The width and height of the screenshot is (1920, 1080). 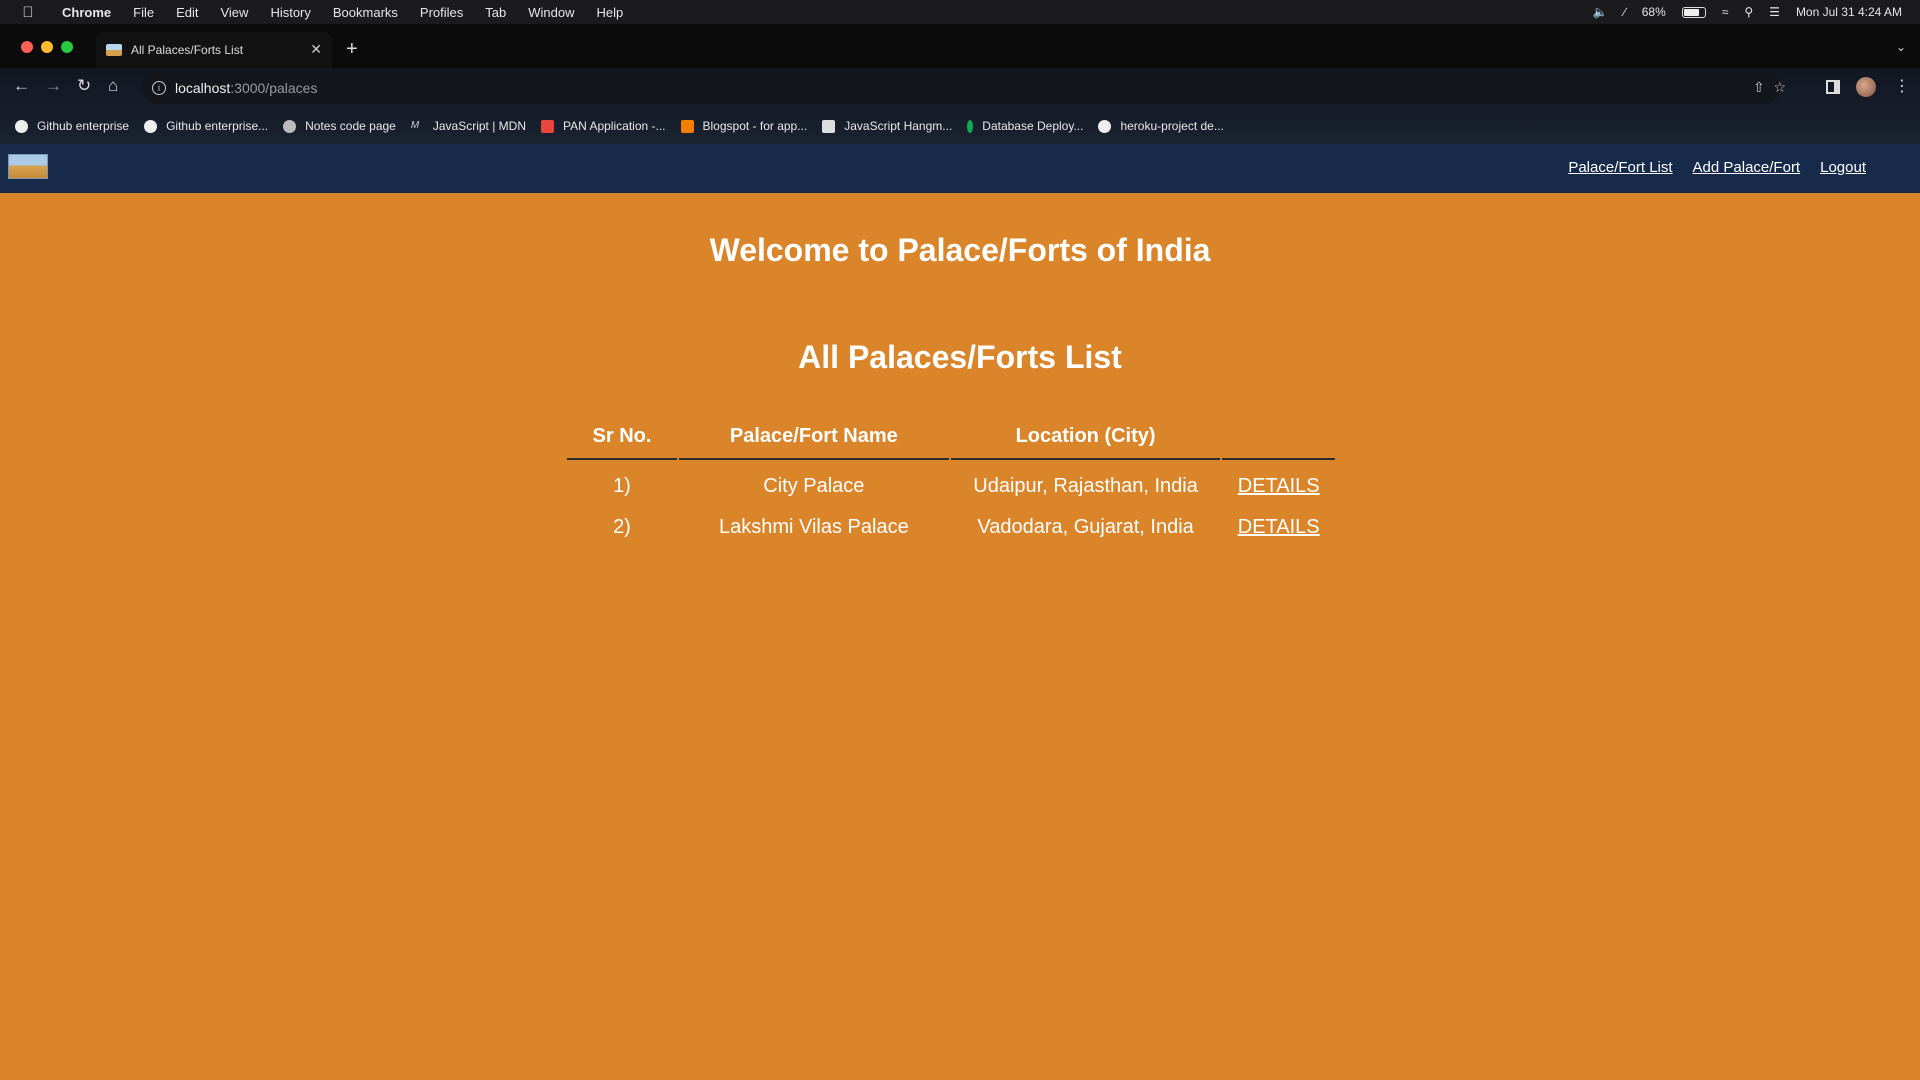 What do you see at coordinates (234, 12) in the screenshot?
I see `menu-view: View` at bounding box center [234, 12].